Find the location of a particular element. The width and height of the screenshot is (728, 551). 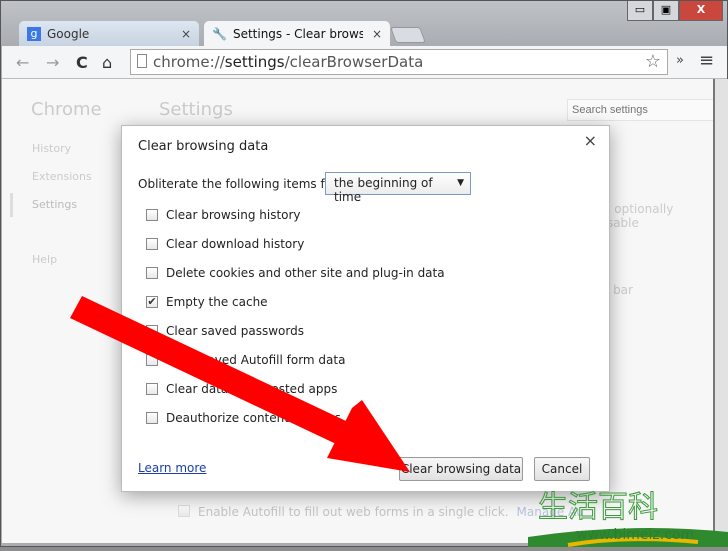

svg-text: www.bimeiz.com is located at coordinates (635, 535).